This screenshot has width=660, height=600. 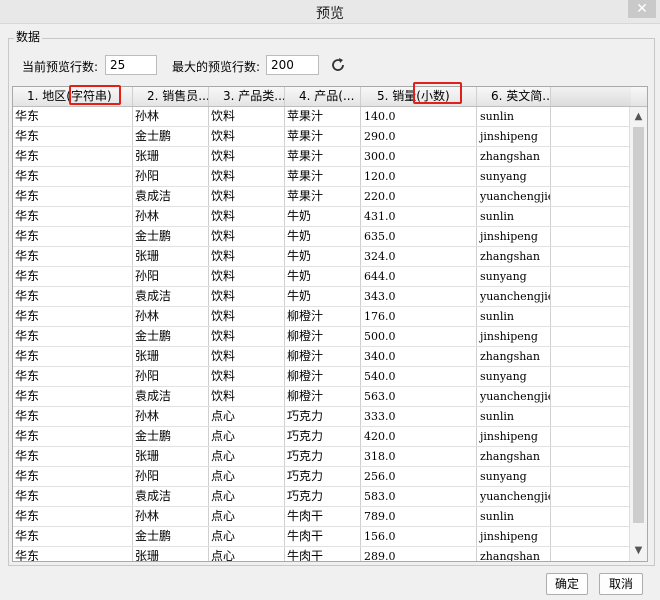 What do you see at coordinates (419, 536) in the screenshot?
I see `table-cell: 156.0` at bounding box center [419, 536].